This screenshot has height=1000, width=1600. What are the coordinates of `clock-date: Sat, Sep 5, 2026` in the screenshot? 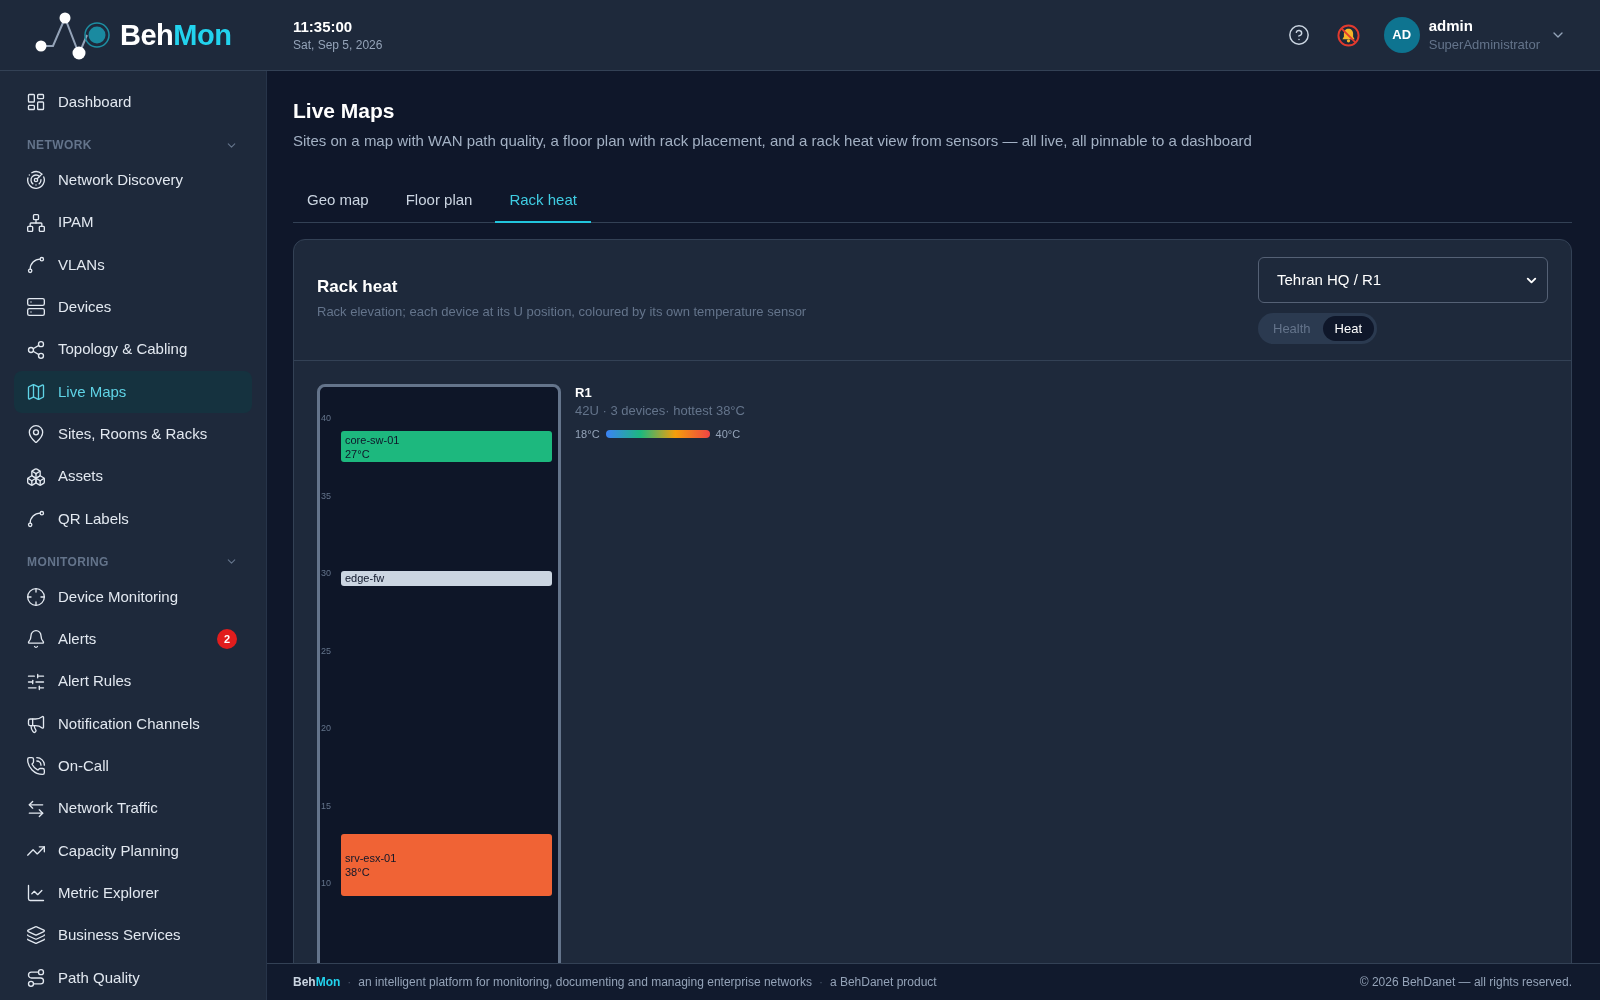 It's located at (338, 45).